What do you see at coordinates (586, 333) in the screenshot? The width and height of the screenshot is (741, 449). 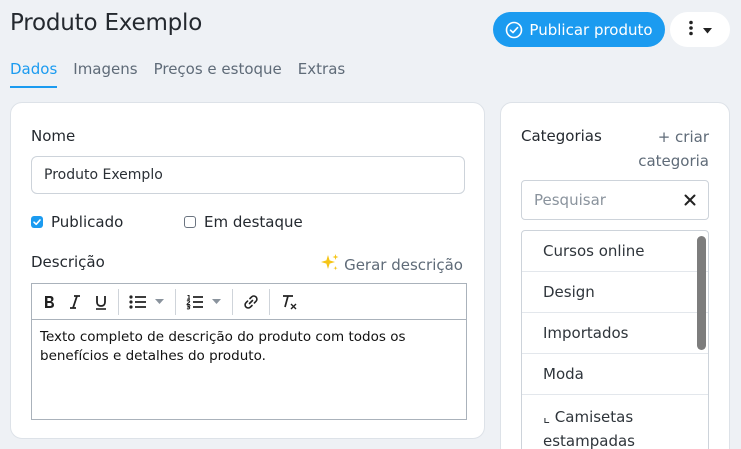 I see `category-item-label: Importados` at bounding box center [586, 333].